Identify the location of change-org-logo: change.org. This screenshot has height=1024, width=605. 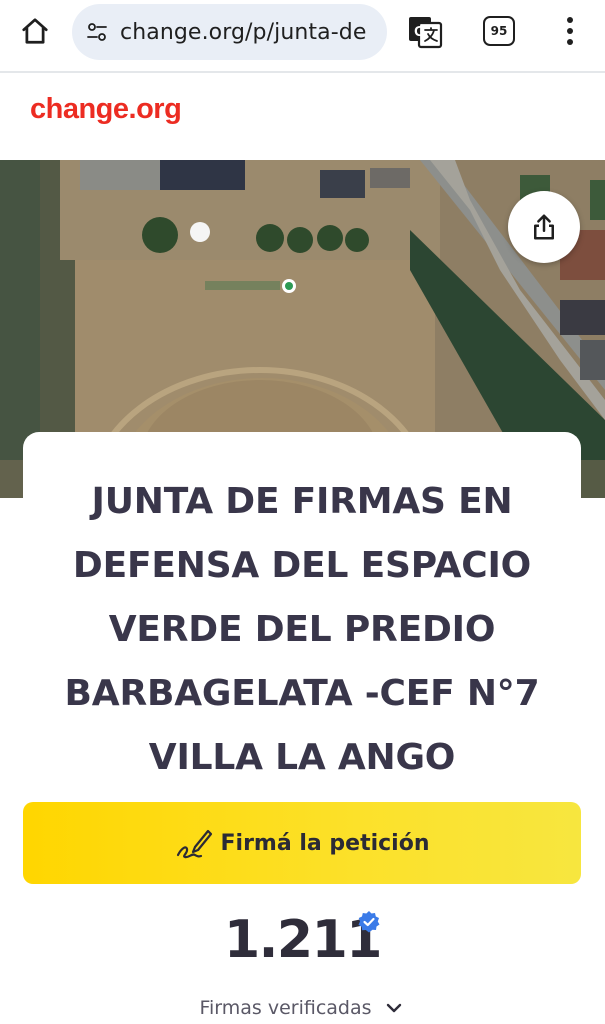
(106, 109).